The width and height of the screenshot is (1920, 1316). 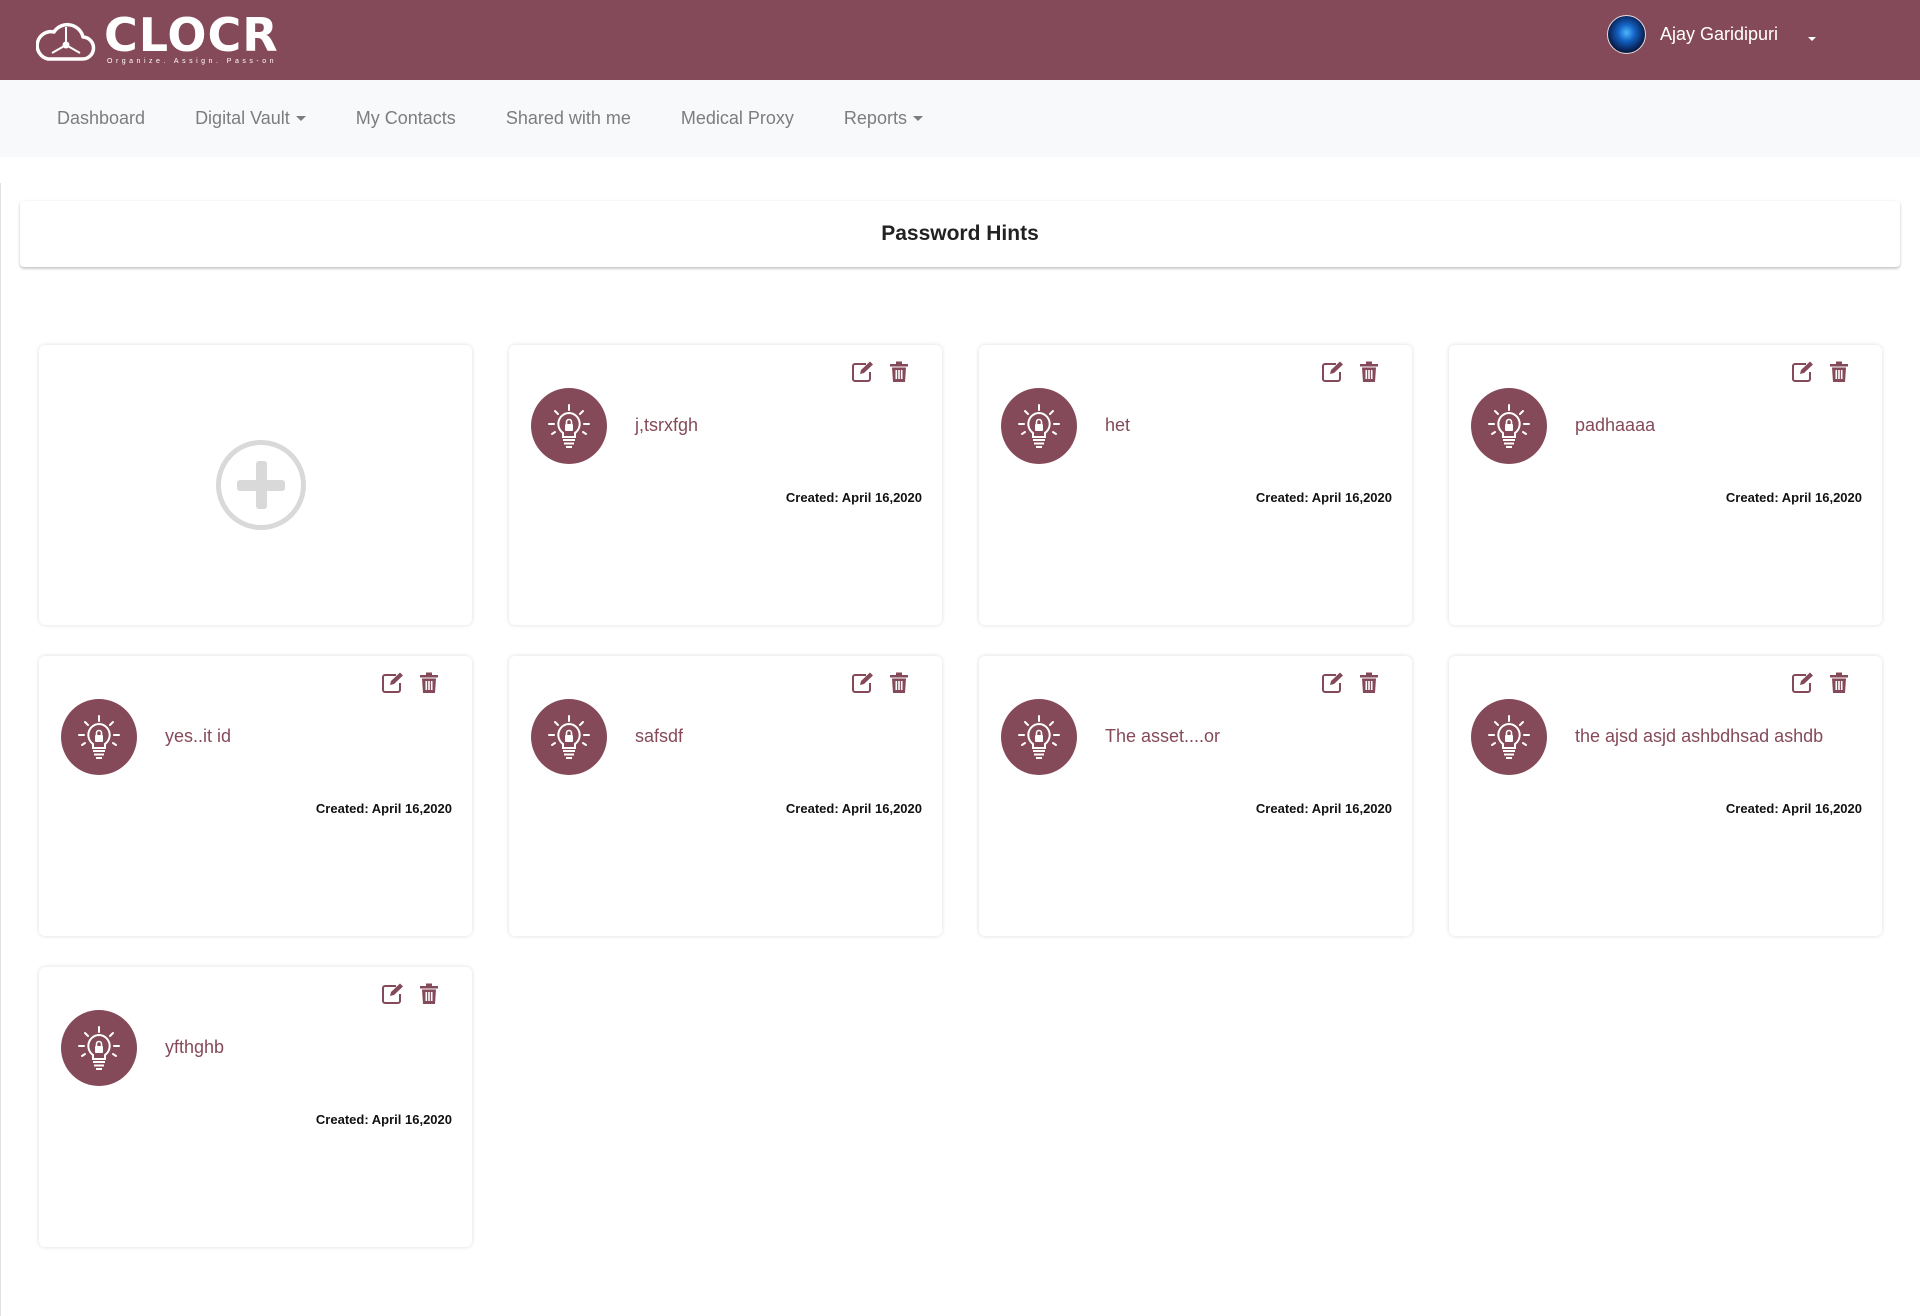 What do you see at coordinates (192, 61) in the screenshot?
I see `logo-tagline: Organize. Assign. Pass-on` at bounding box center [192, 61].